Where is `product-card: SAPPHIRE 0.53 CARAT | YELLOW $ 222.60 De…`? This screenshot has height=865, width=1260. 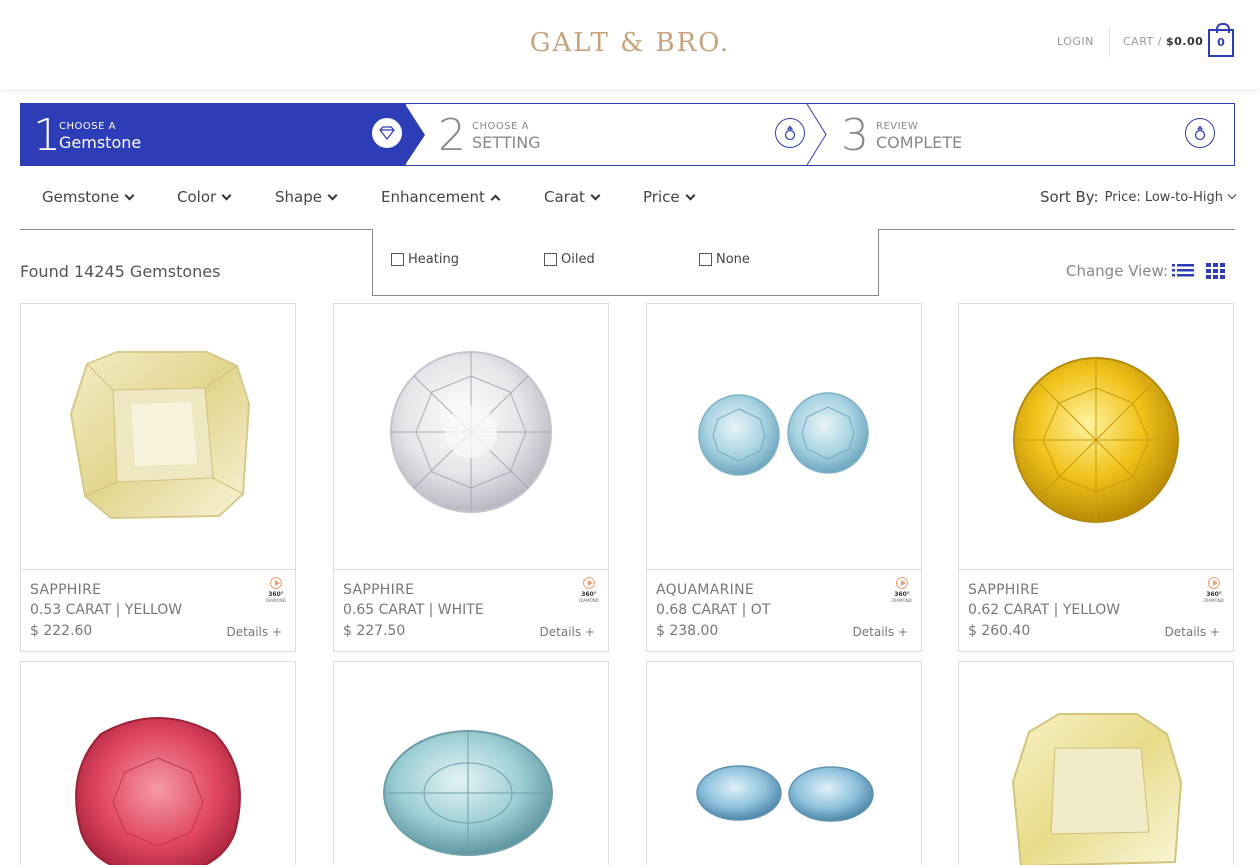 product-card: SAPPHIRE 0.53 CARAT | YELLOW $ 222.60 De… is located at coordinates (158, 477).